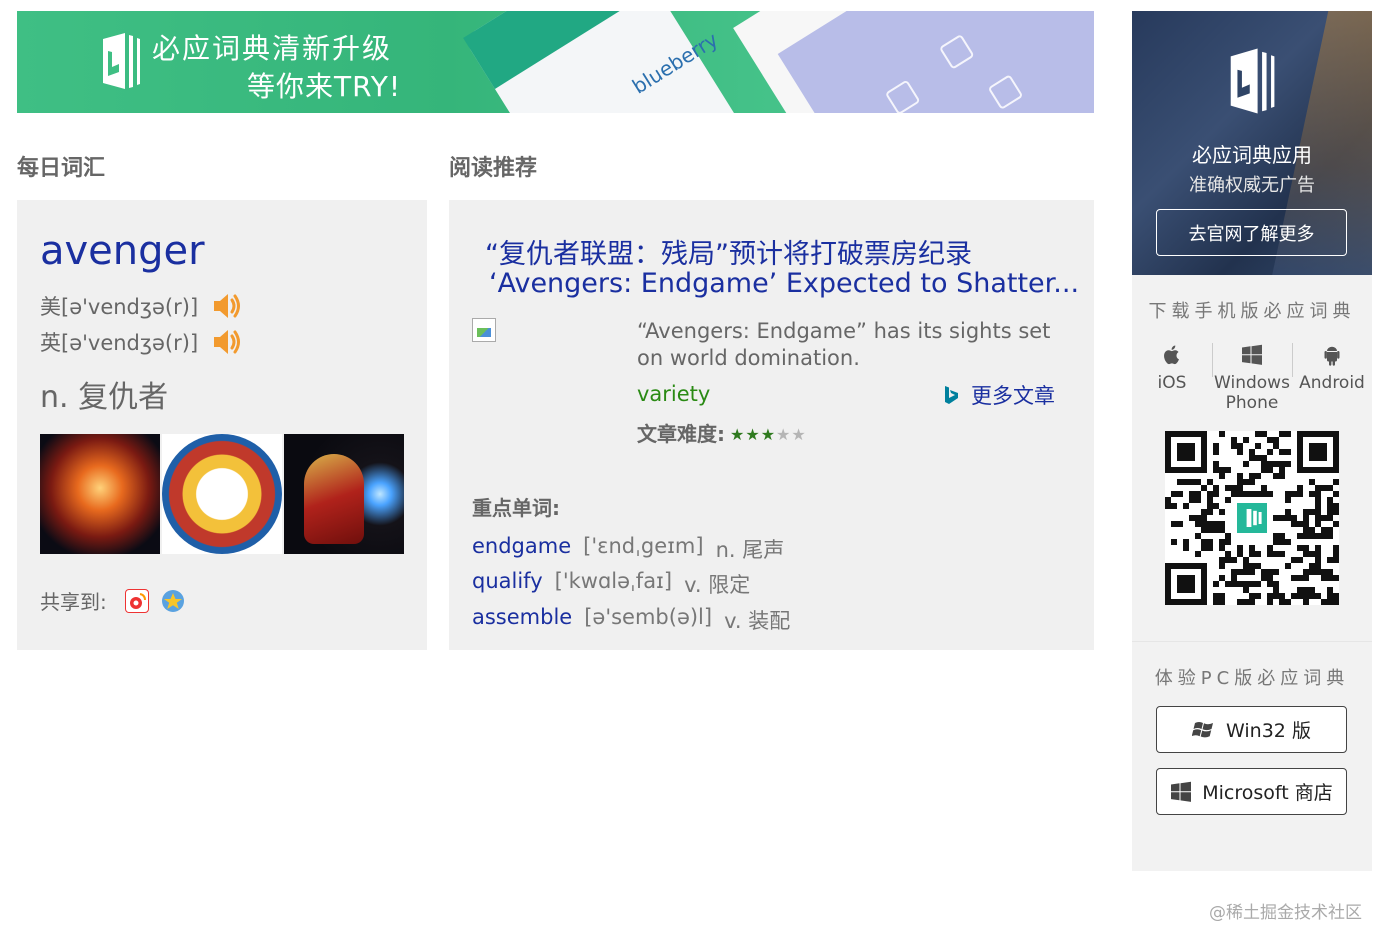 The image size is (1388, 945). What do you see at coordinates (757, 621) in the screenshot?
I see `keyword-def: v. 装配` at bounding box center [757, 621].